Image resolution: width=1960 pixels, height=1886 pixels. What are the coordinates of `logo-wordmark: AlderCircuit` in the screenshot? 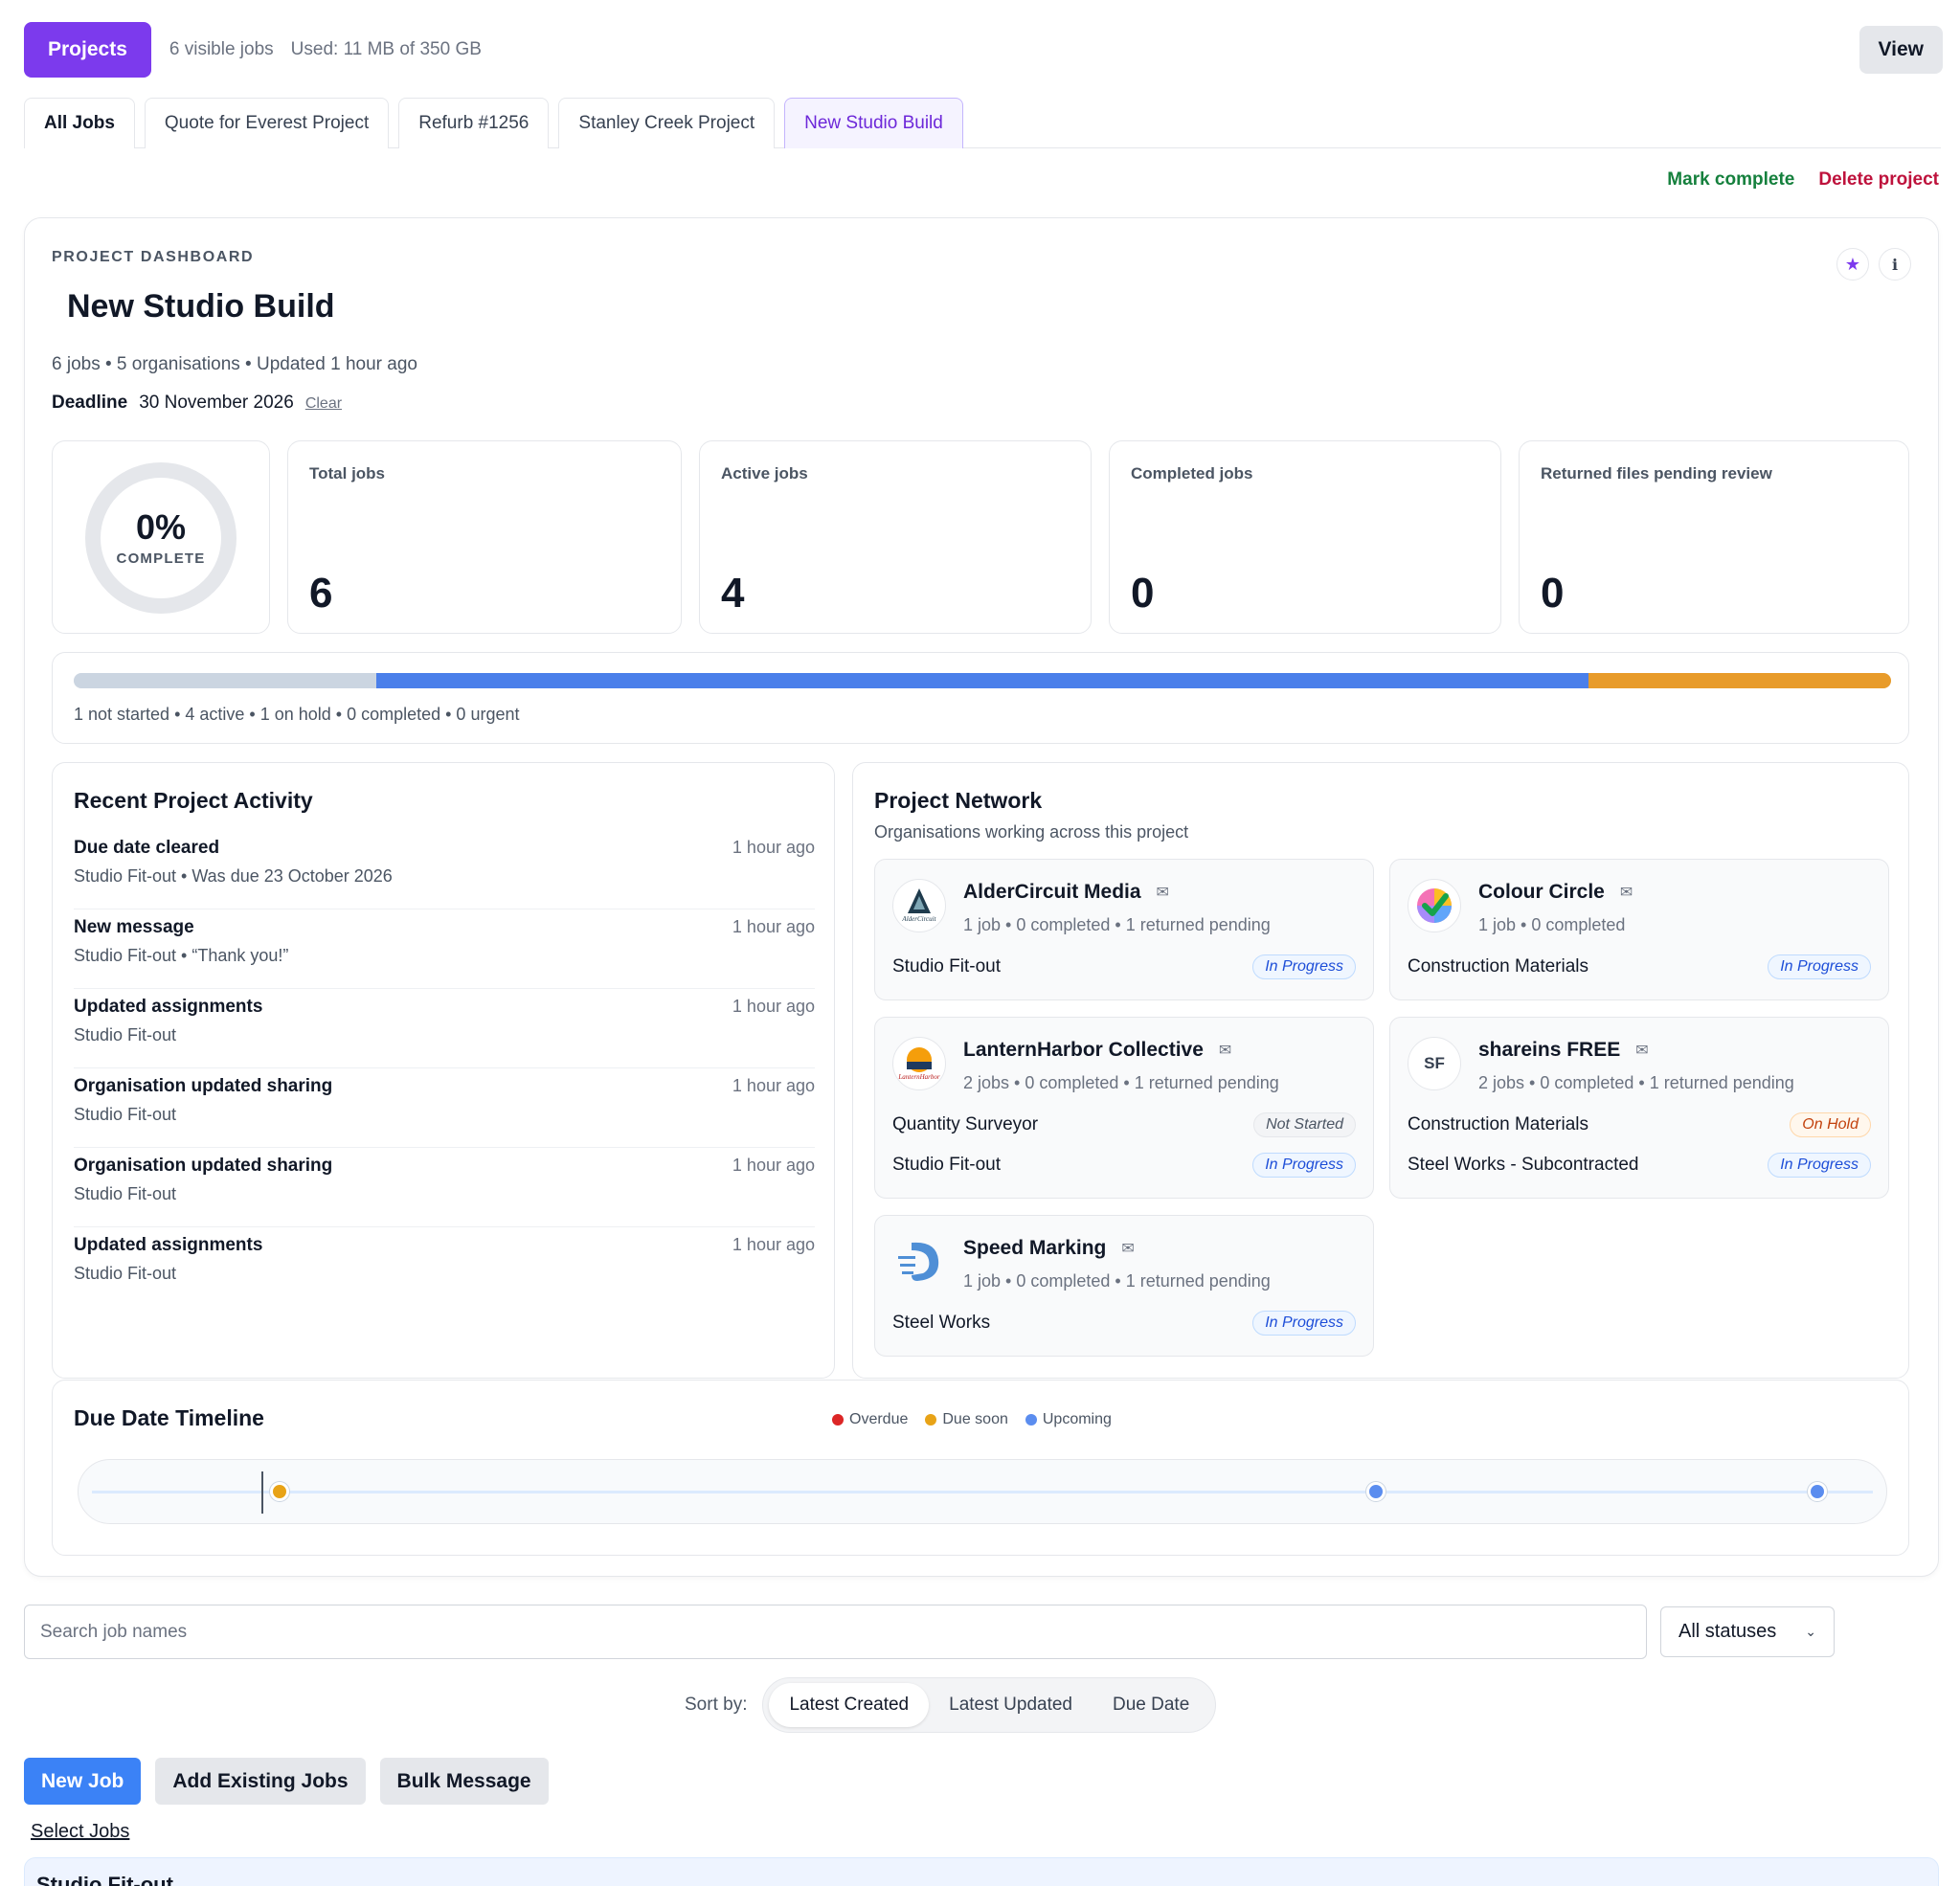 It's located at (918, 919).